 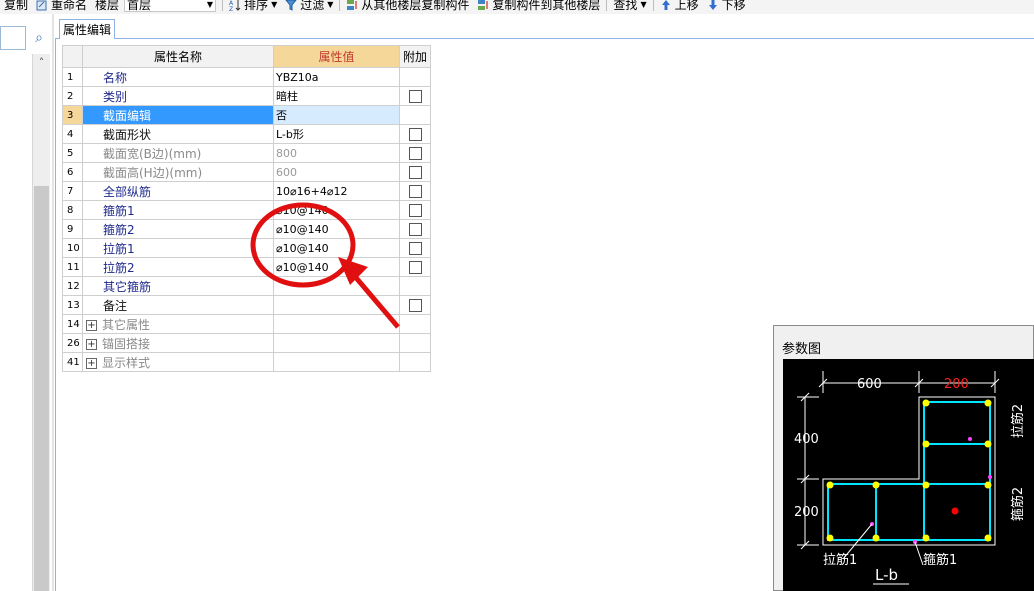 What do you see at coordinates (72, 362) in the screenshot?
I see `row-number: 41` at bounding box center [72, 362].